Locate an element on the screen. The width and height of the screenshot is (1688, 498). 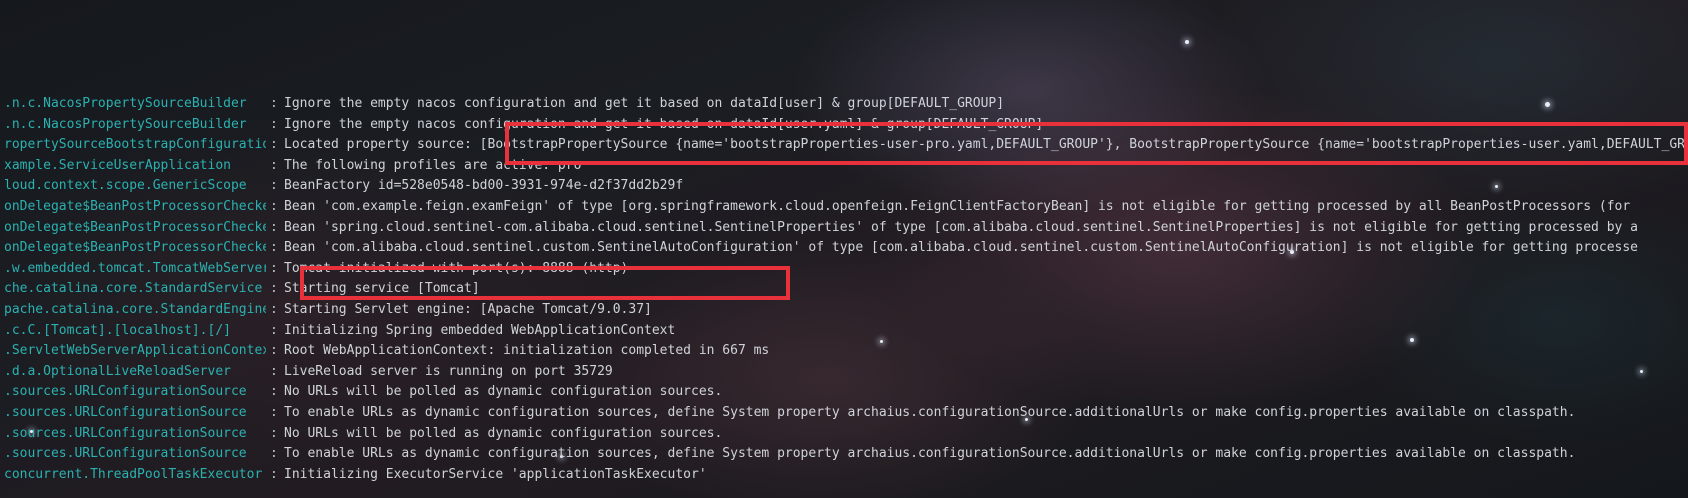
log-message: The following profiles are active: pro is located at coordinates (433, 165).